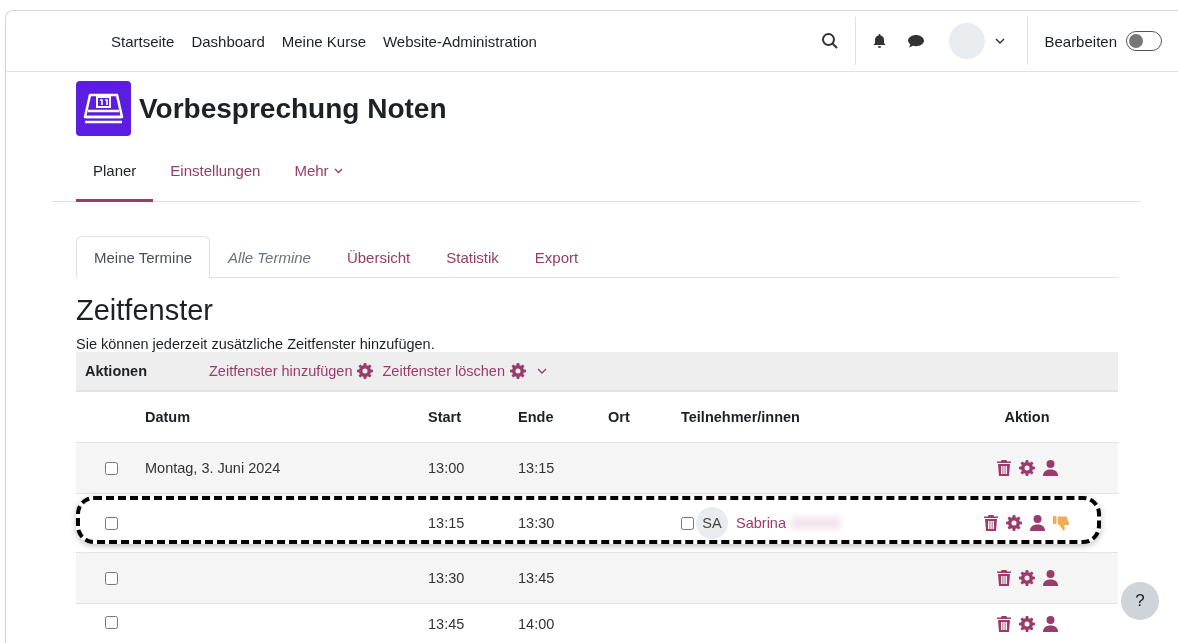 The width and height of the screenshot is (1178, 643). What do you see at coordinates (761, 523) in the screenshot?
I see `participant-link: Sabrina` at bounding box center [761, 523].